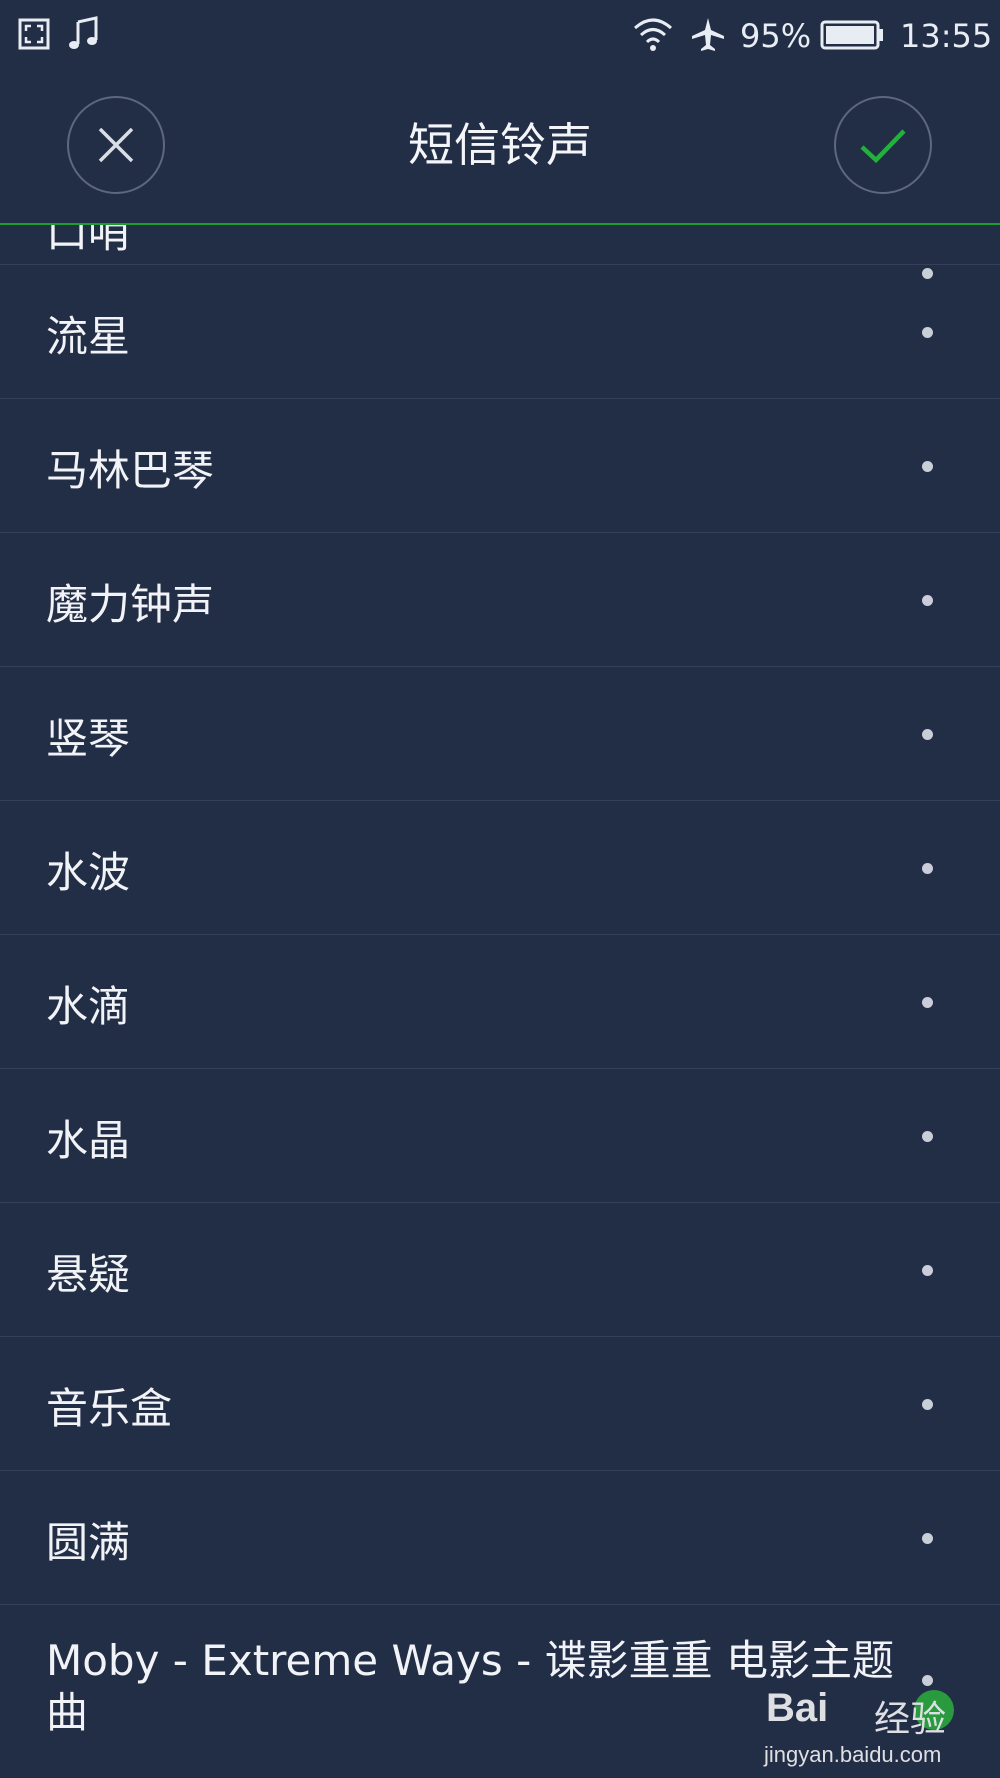  I want to click on ringtone-label: 音乐盒, so click(109, 1408).